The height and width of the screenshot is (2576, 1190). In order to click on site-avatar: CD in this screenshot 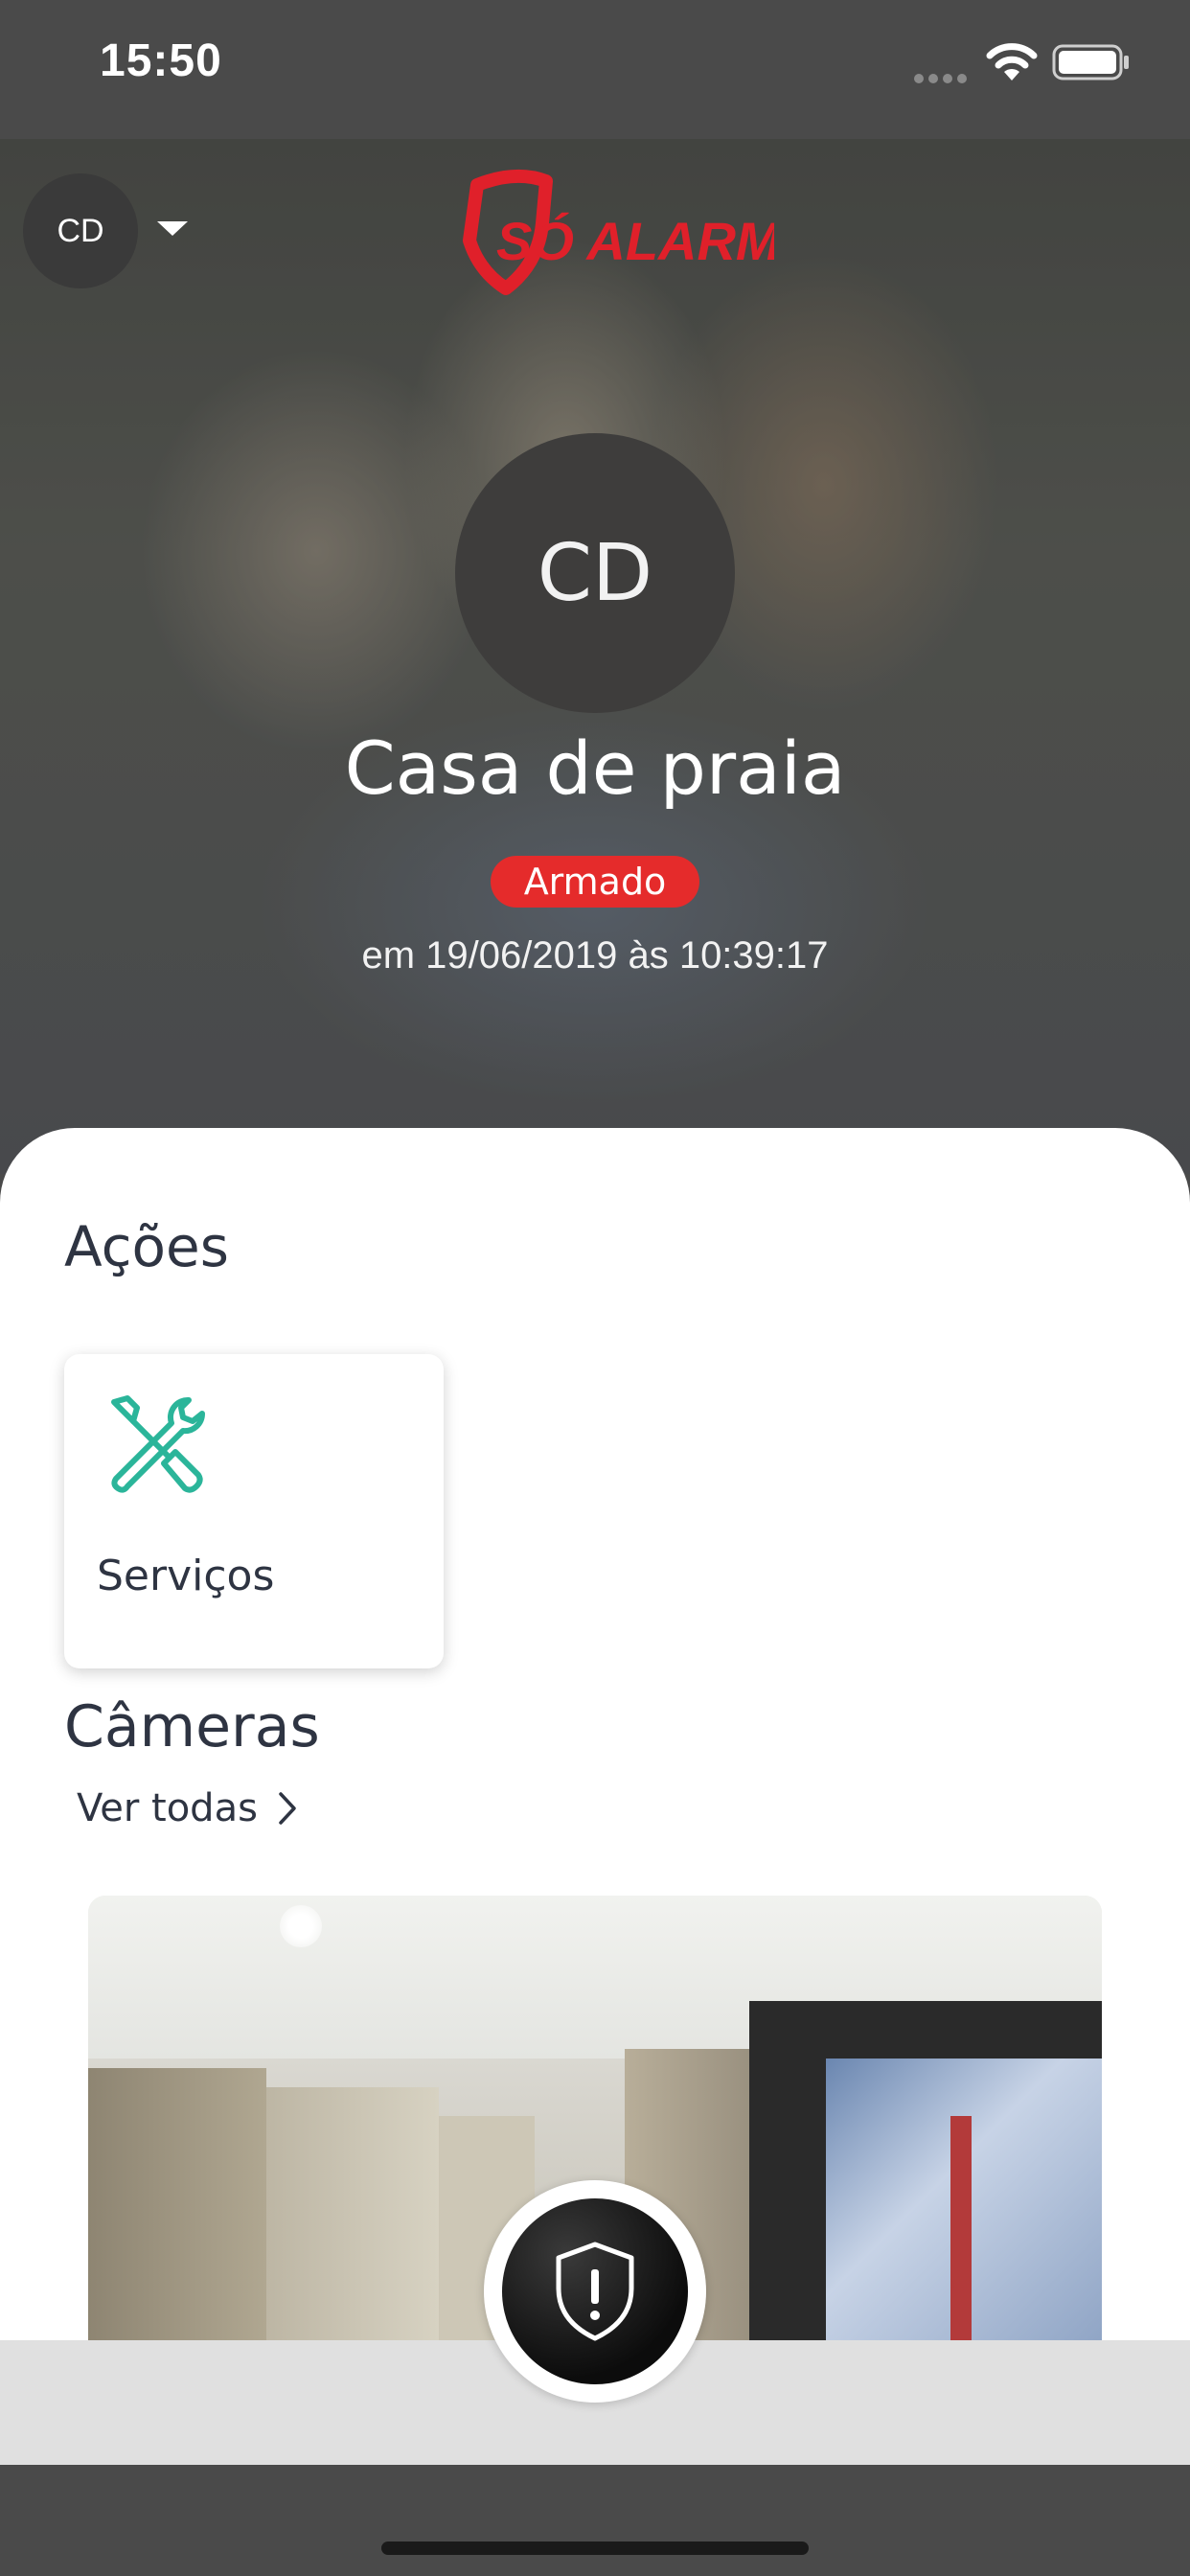, I will do `click(595, 573)`.